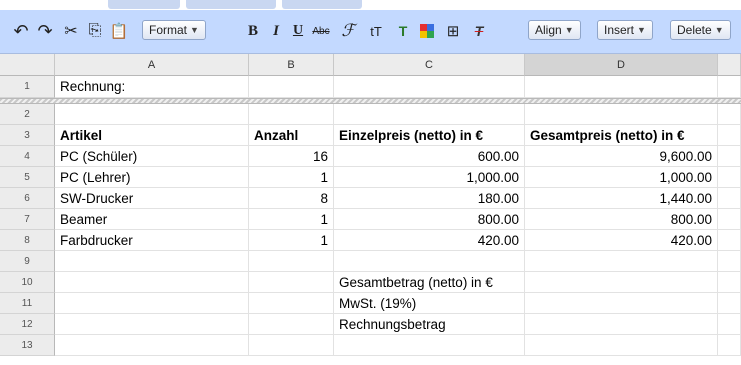 The height and width of the screenshot is (365, 741). Describe the element at coordinates (291, 87) in the screenshot. I see `cell-b1` at that location.